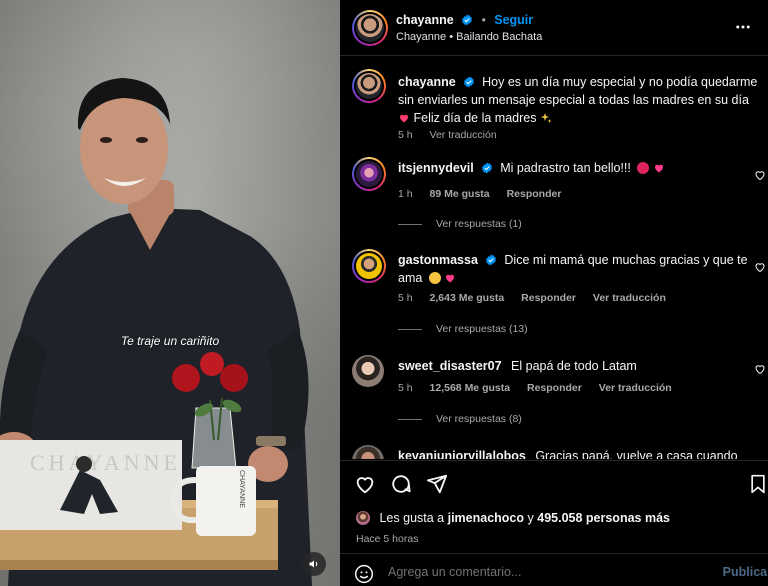 The width and height of the screenshot is (768, 586). I want to click on sound-toggle-button, so click(314, 564).